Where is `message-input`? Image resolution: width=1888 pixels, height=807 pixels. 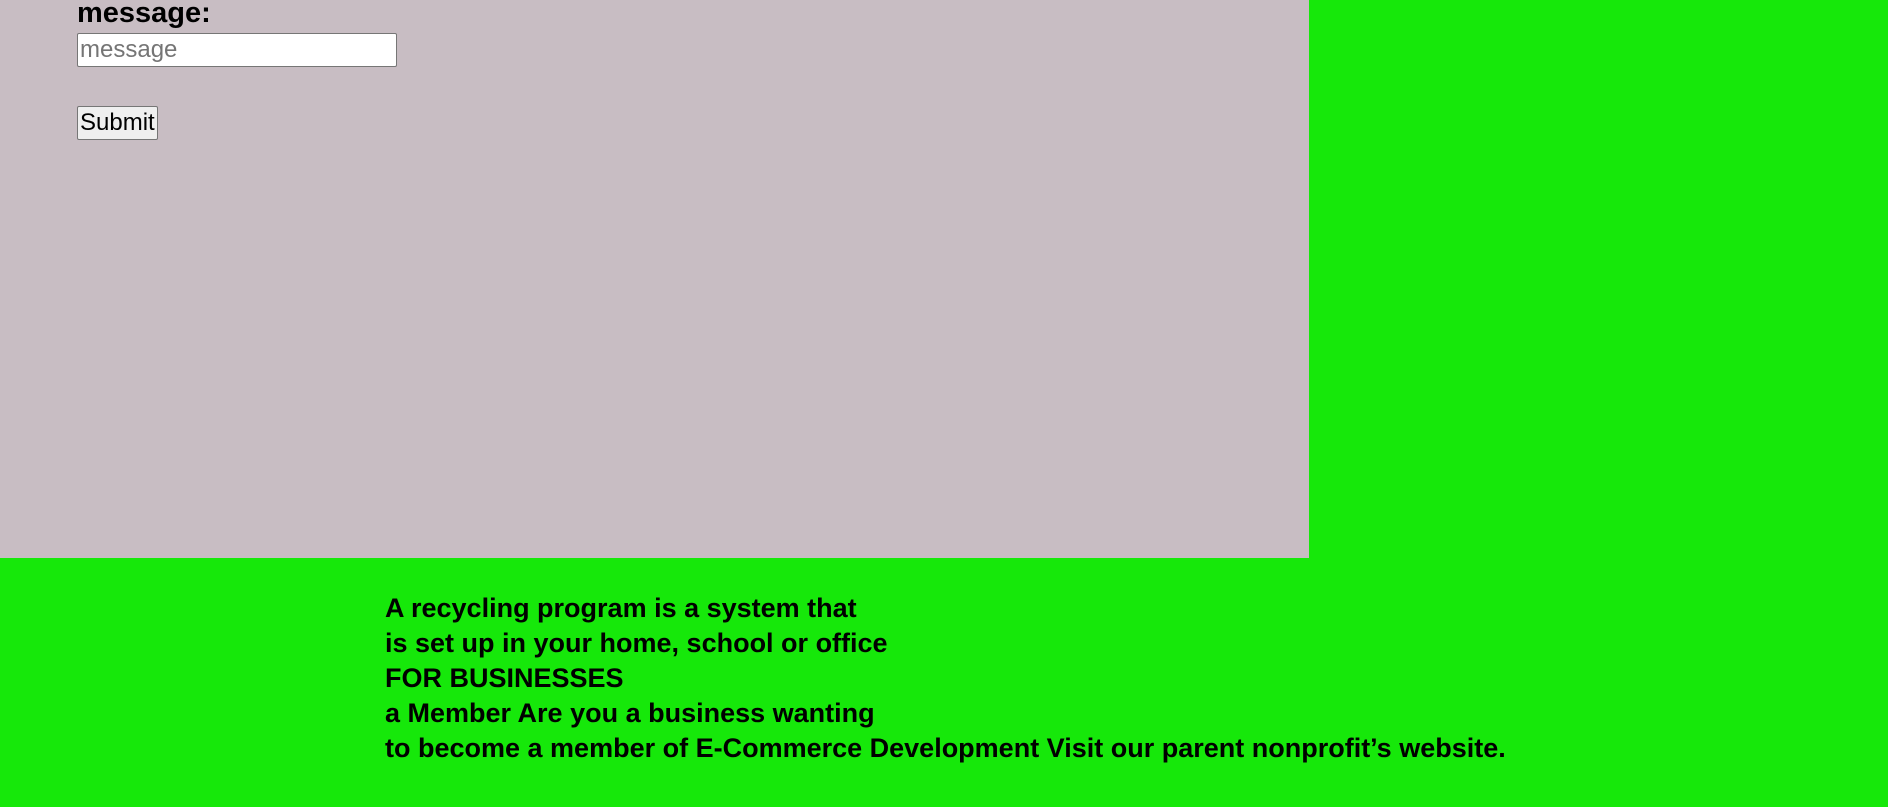
message-input is located at coordinates (237, 50).